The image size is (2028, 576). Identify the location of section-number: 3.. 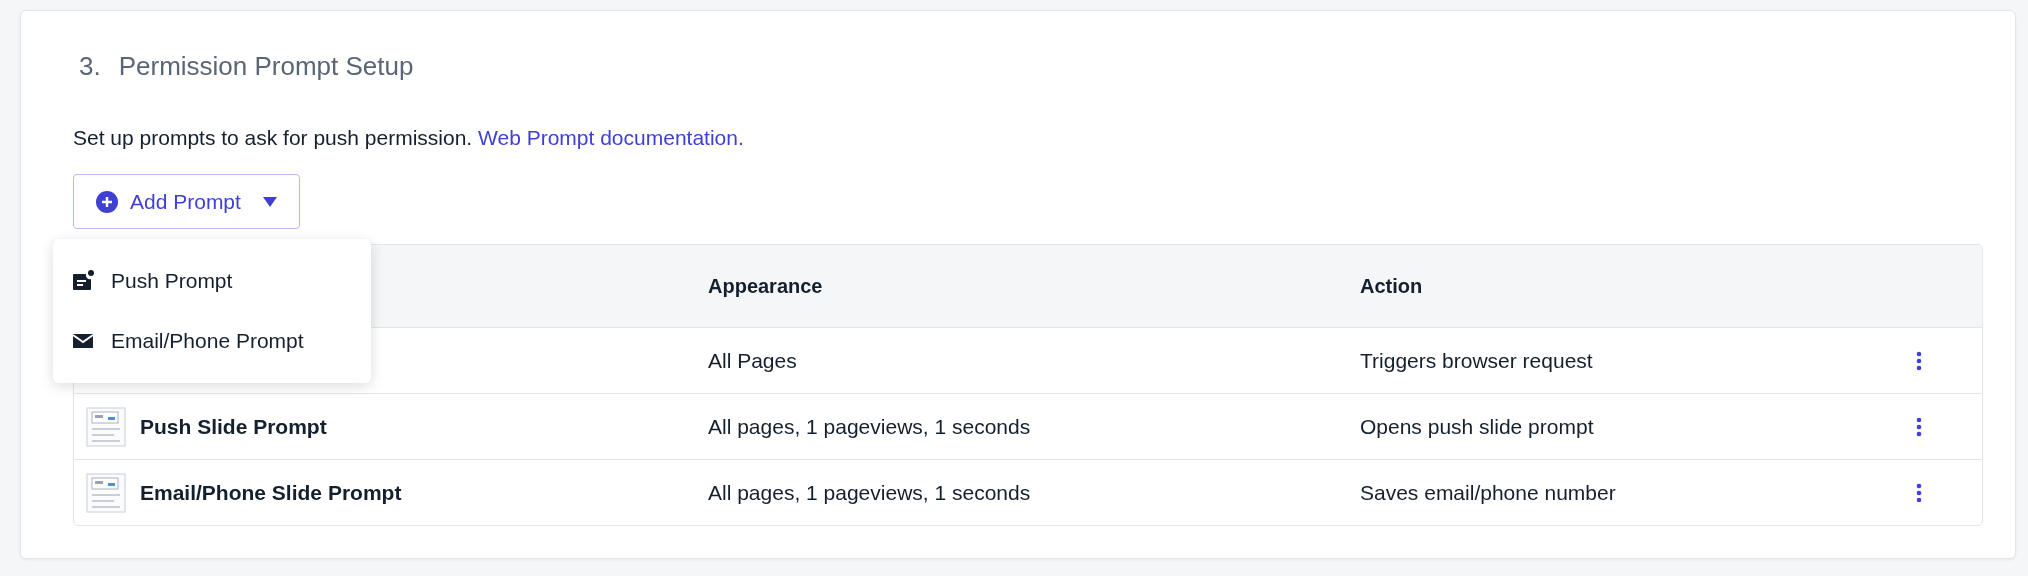
(90, 66).